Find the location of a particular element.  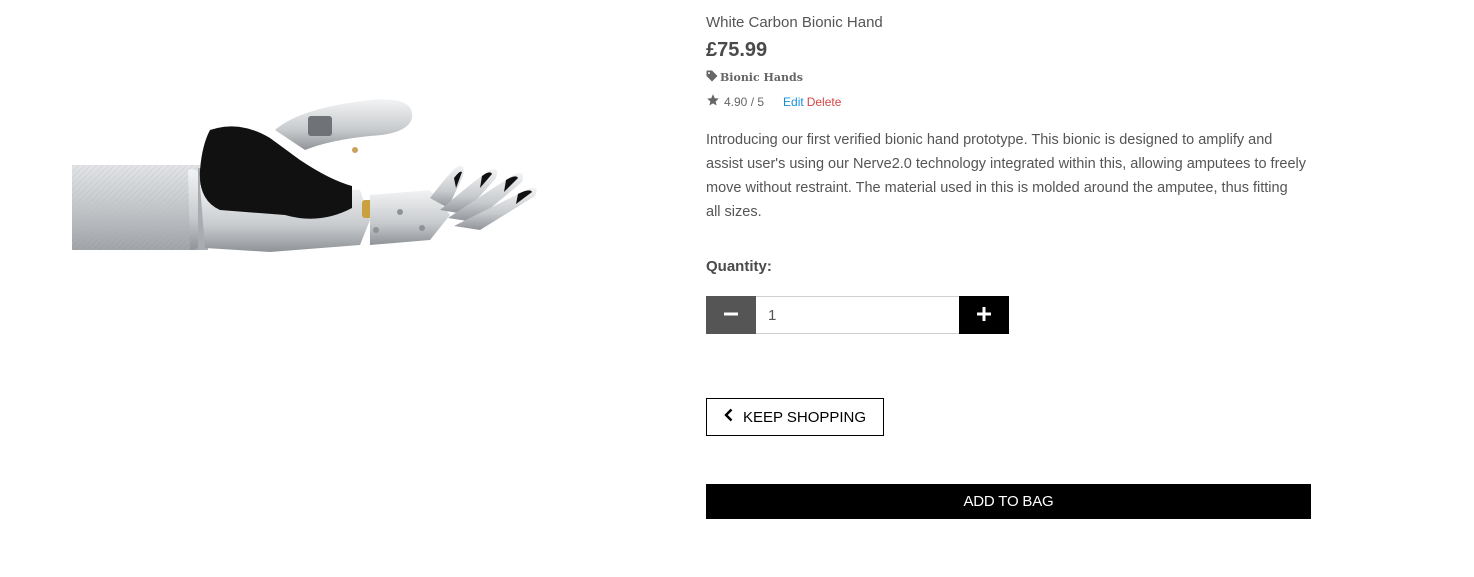

product-price: £75.99 is located at coordinates (737, 50).